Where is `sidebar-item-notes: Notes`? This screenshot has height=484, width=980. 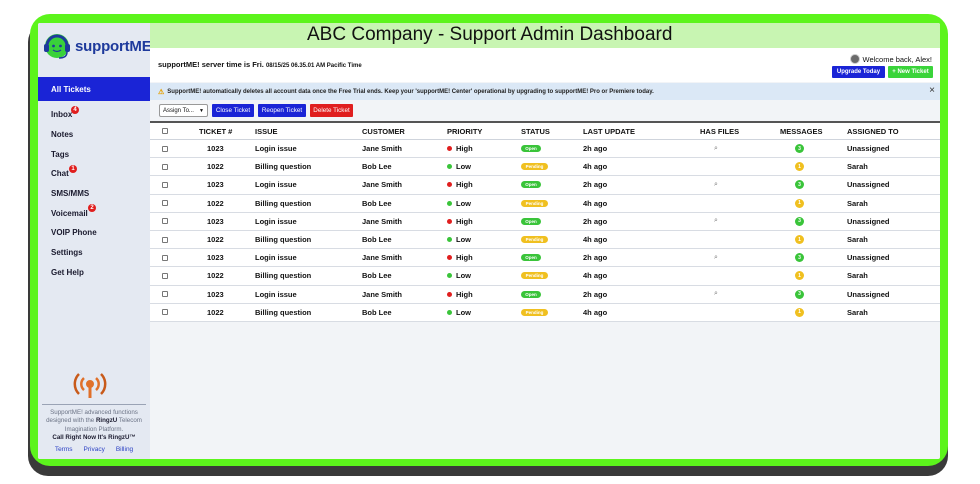
sidebar-item-notes: Notes is located at coordinates (94, 135).